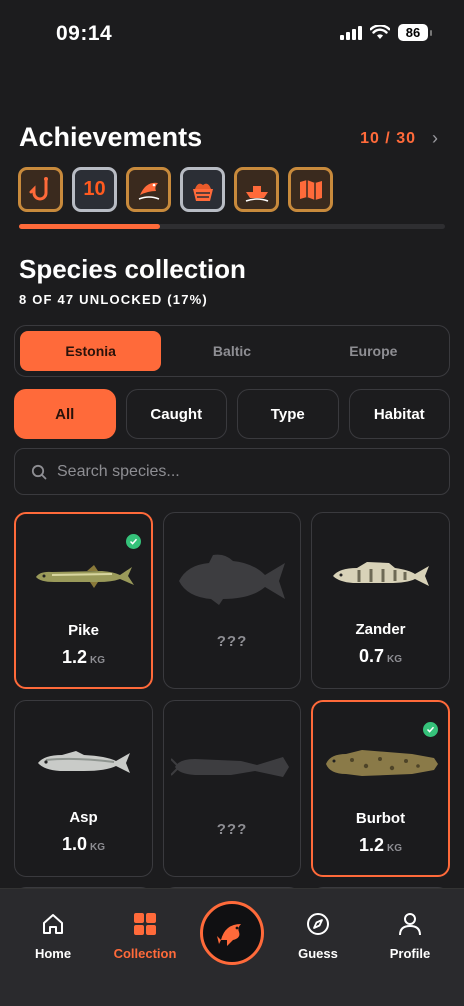  Describe the element at coordinates (83, 630) in the screenshot. I see `species-name: Pike` at that location.